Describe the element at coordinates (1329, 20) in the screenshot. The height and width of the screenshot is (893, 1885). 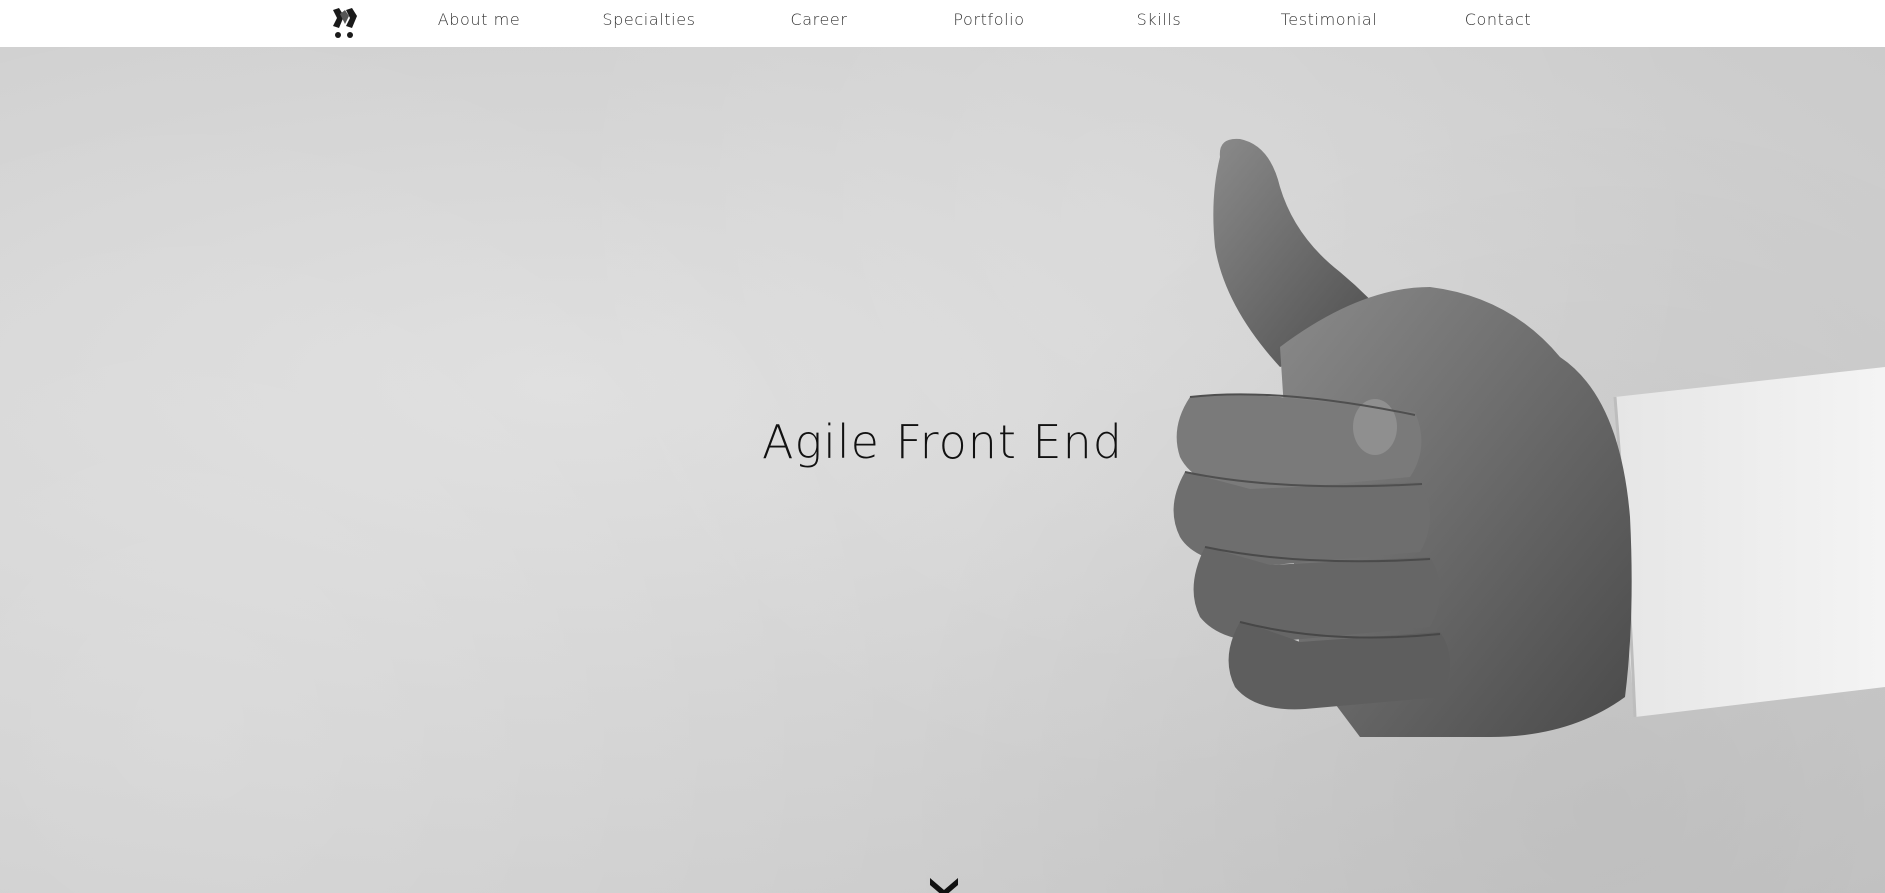
I see `nav-item-testimonial: Testimonial` at that location.